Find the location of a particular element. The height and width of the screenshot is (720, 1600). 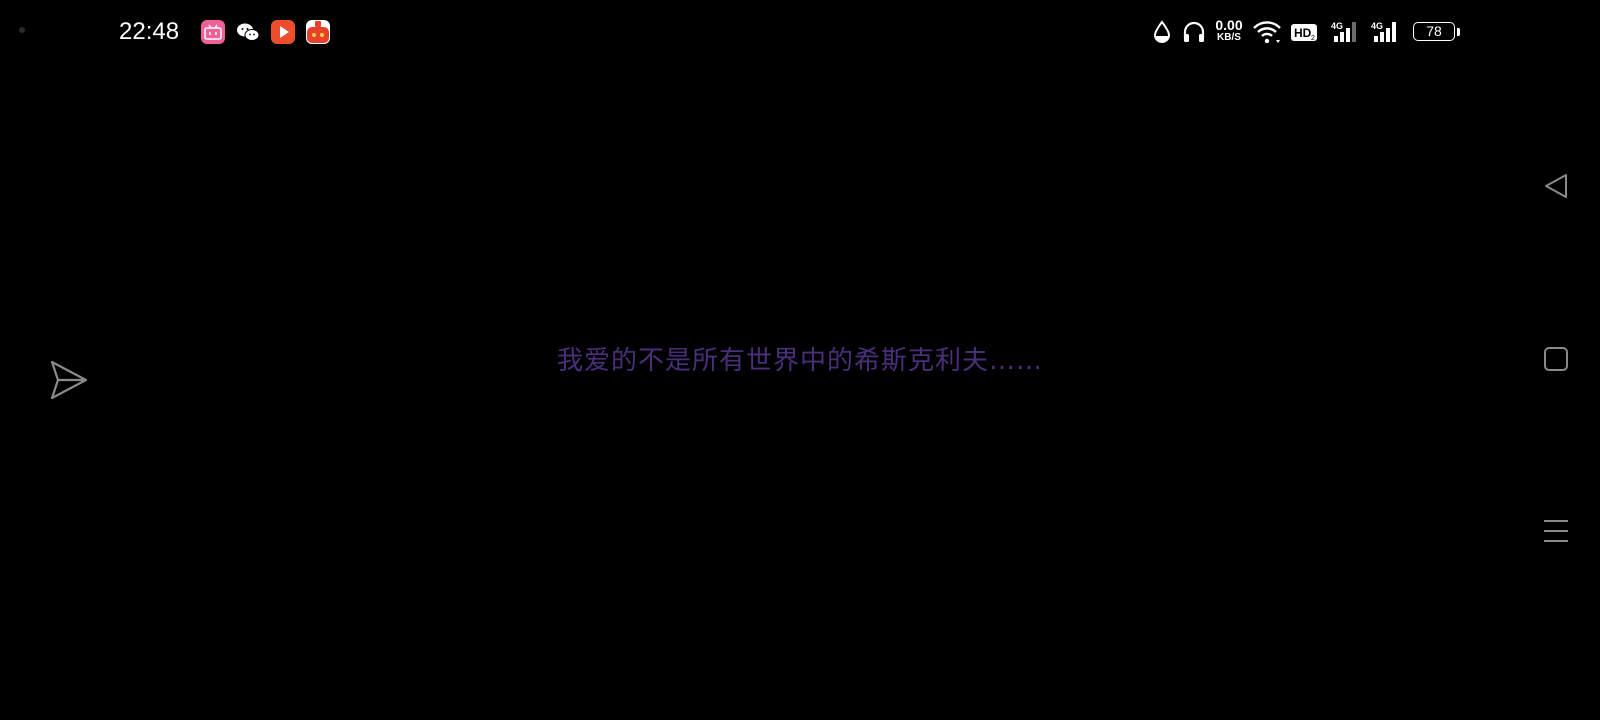

signal-1-icon: 4G is located at coordinates (1346, 32).